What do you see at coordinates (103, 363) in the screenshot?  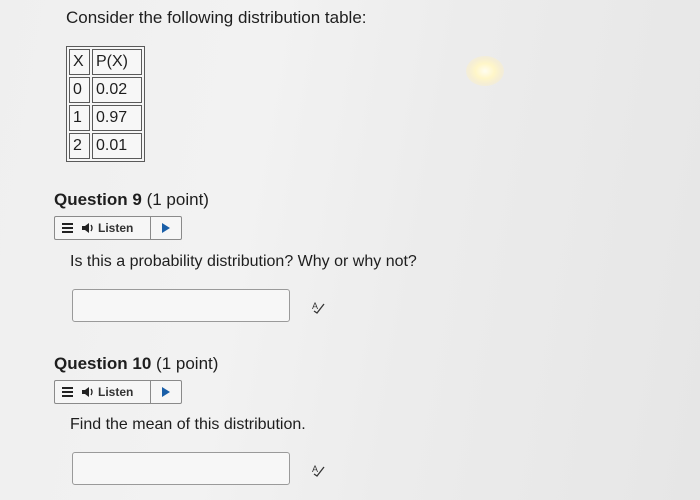 I see `question-number: Question 10` at bounding box center [103, 363].